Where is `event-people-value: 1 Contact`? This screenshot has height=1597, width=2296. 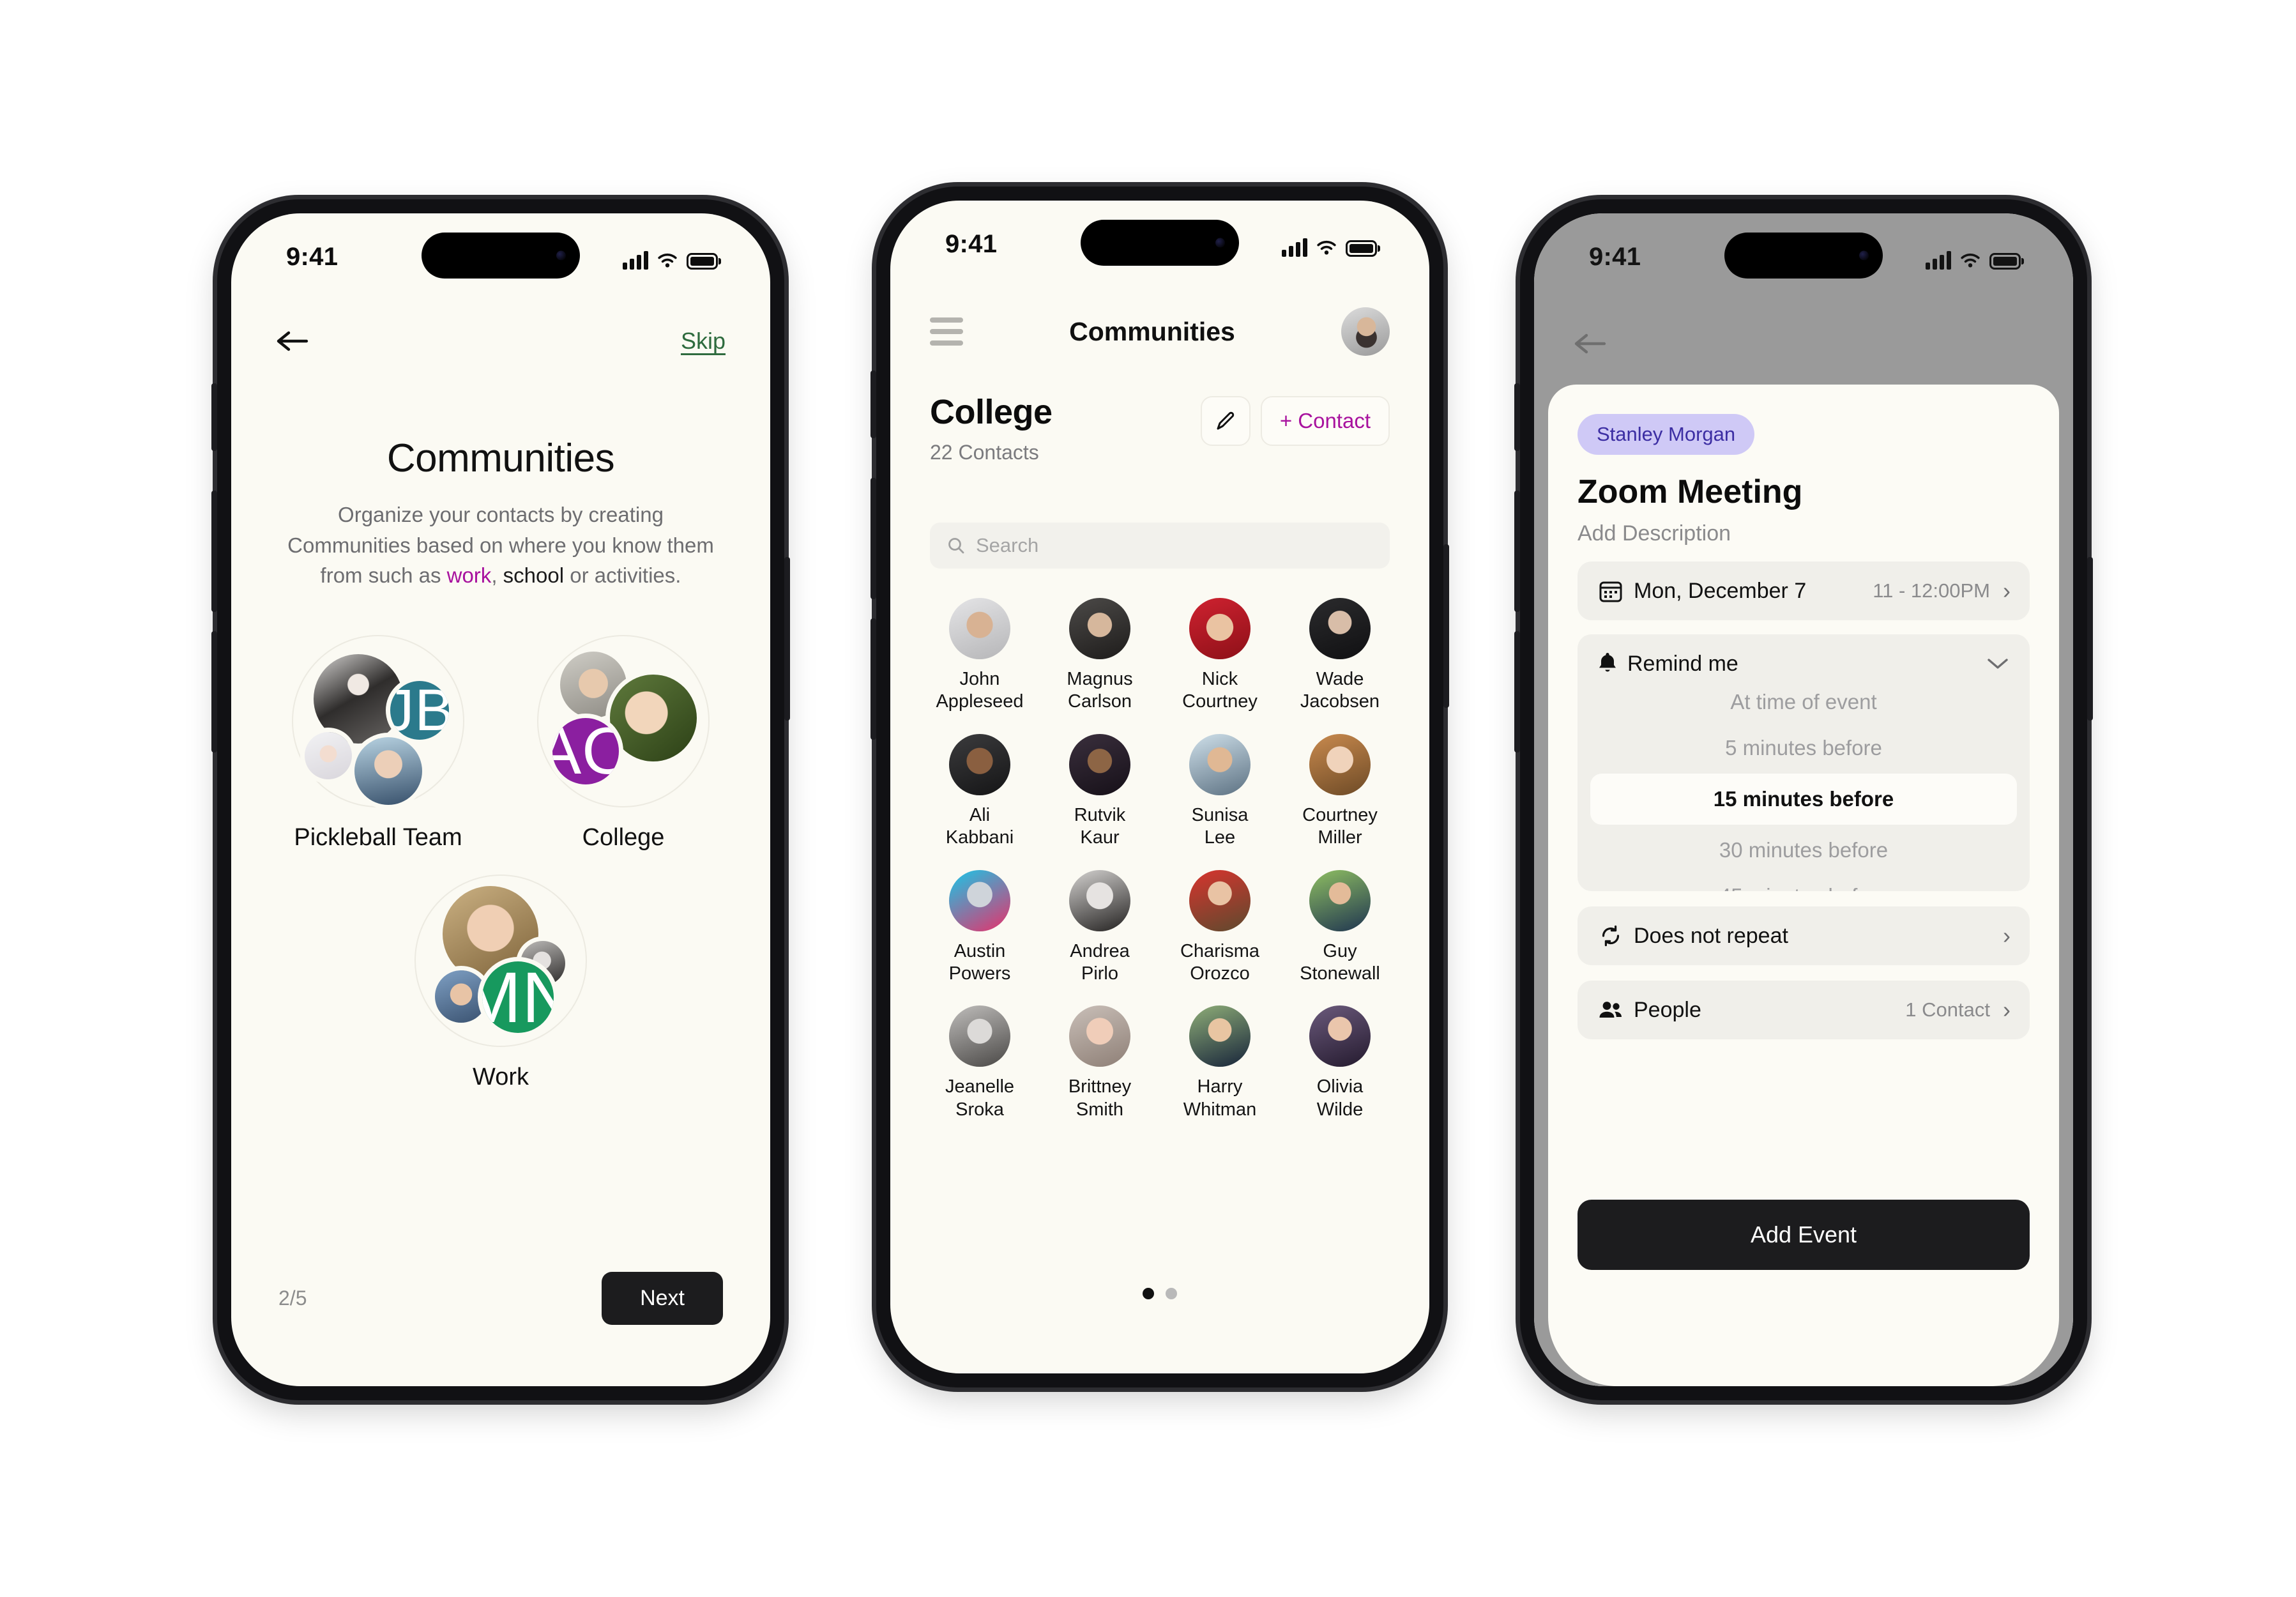
event-people-value: 1 Contact is located at coordinates (1947, 1009).